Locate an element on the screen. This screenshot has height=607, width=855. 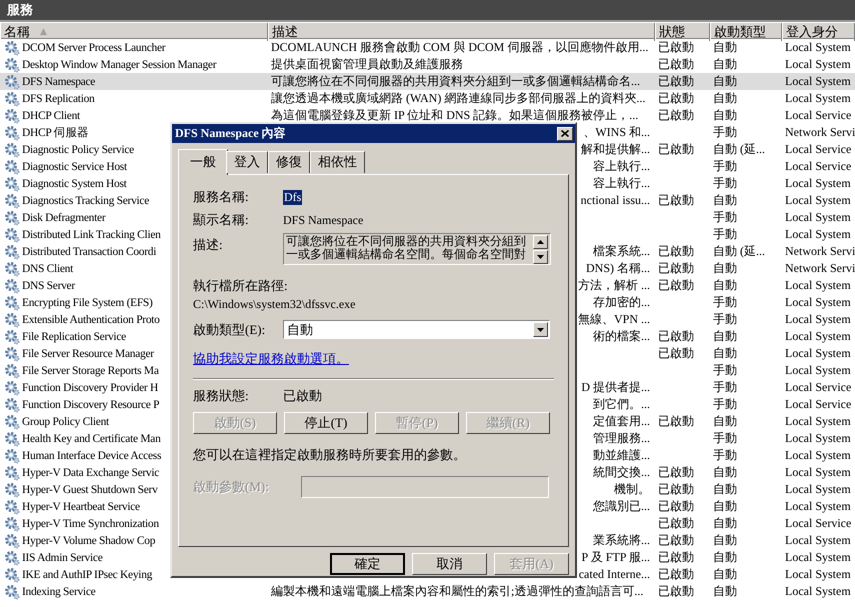
service-name: Desktop Window Manager Session Manager is located at coordinates (119, 64).